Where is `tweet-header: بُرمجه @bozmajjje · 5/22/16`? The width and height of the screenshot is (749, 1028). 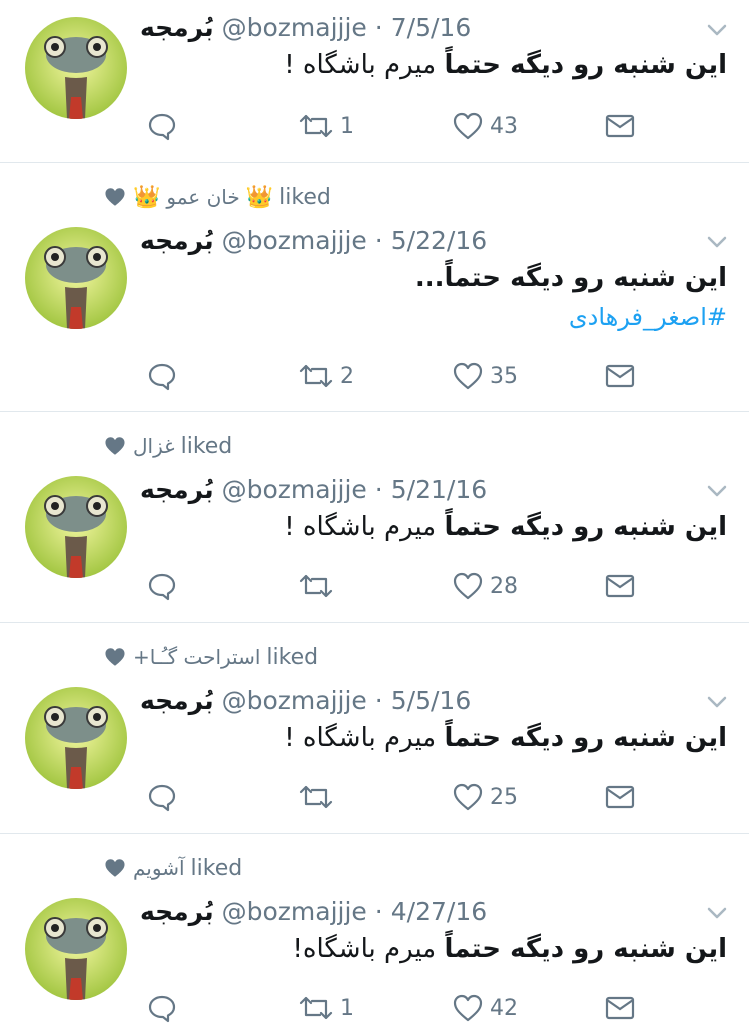 tweet-header: بُرمجه @bozmajjje · 5/22/16 is located at coordinates (313, 240).